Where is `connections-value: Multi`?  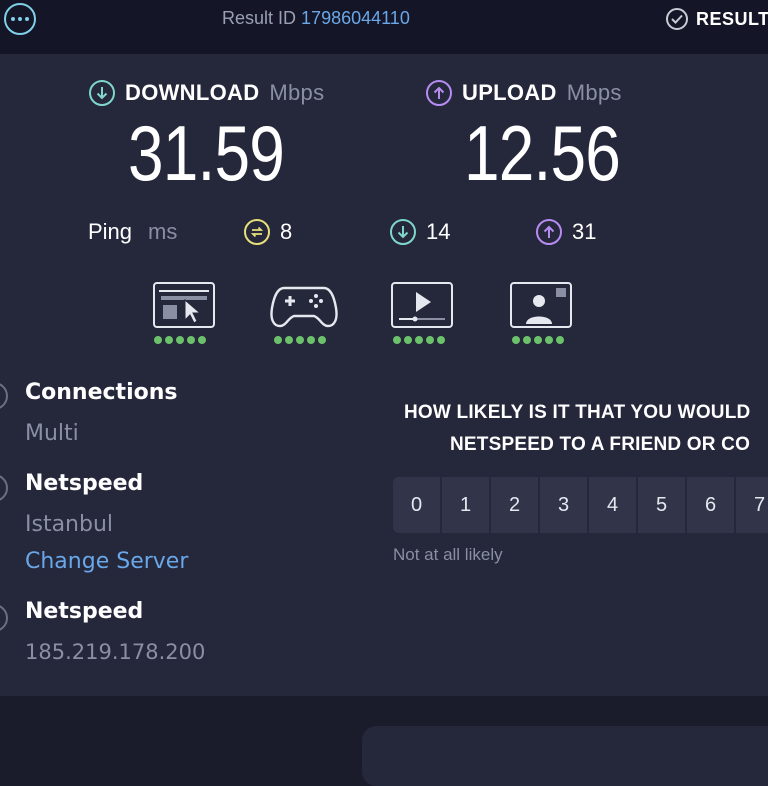 connections-value: Multi is located at coordinates (52, 433).